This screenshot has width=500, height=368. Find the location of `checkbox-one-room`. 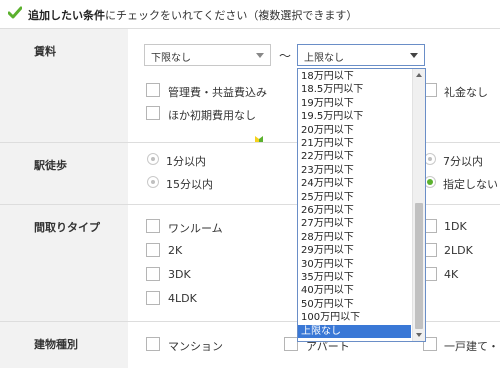

checkbox-one-room is located at coordinates (153, 226).